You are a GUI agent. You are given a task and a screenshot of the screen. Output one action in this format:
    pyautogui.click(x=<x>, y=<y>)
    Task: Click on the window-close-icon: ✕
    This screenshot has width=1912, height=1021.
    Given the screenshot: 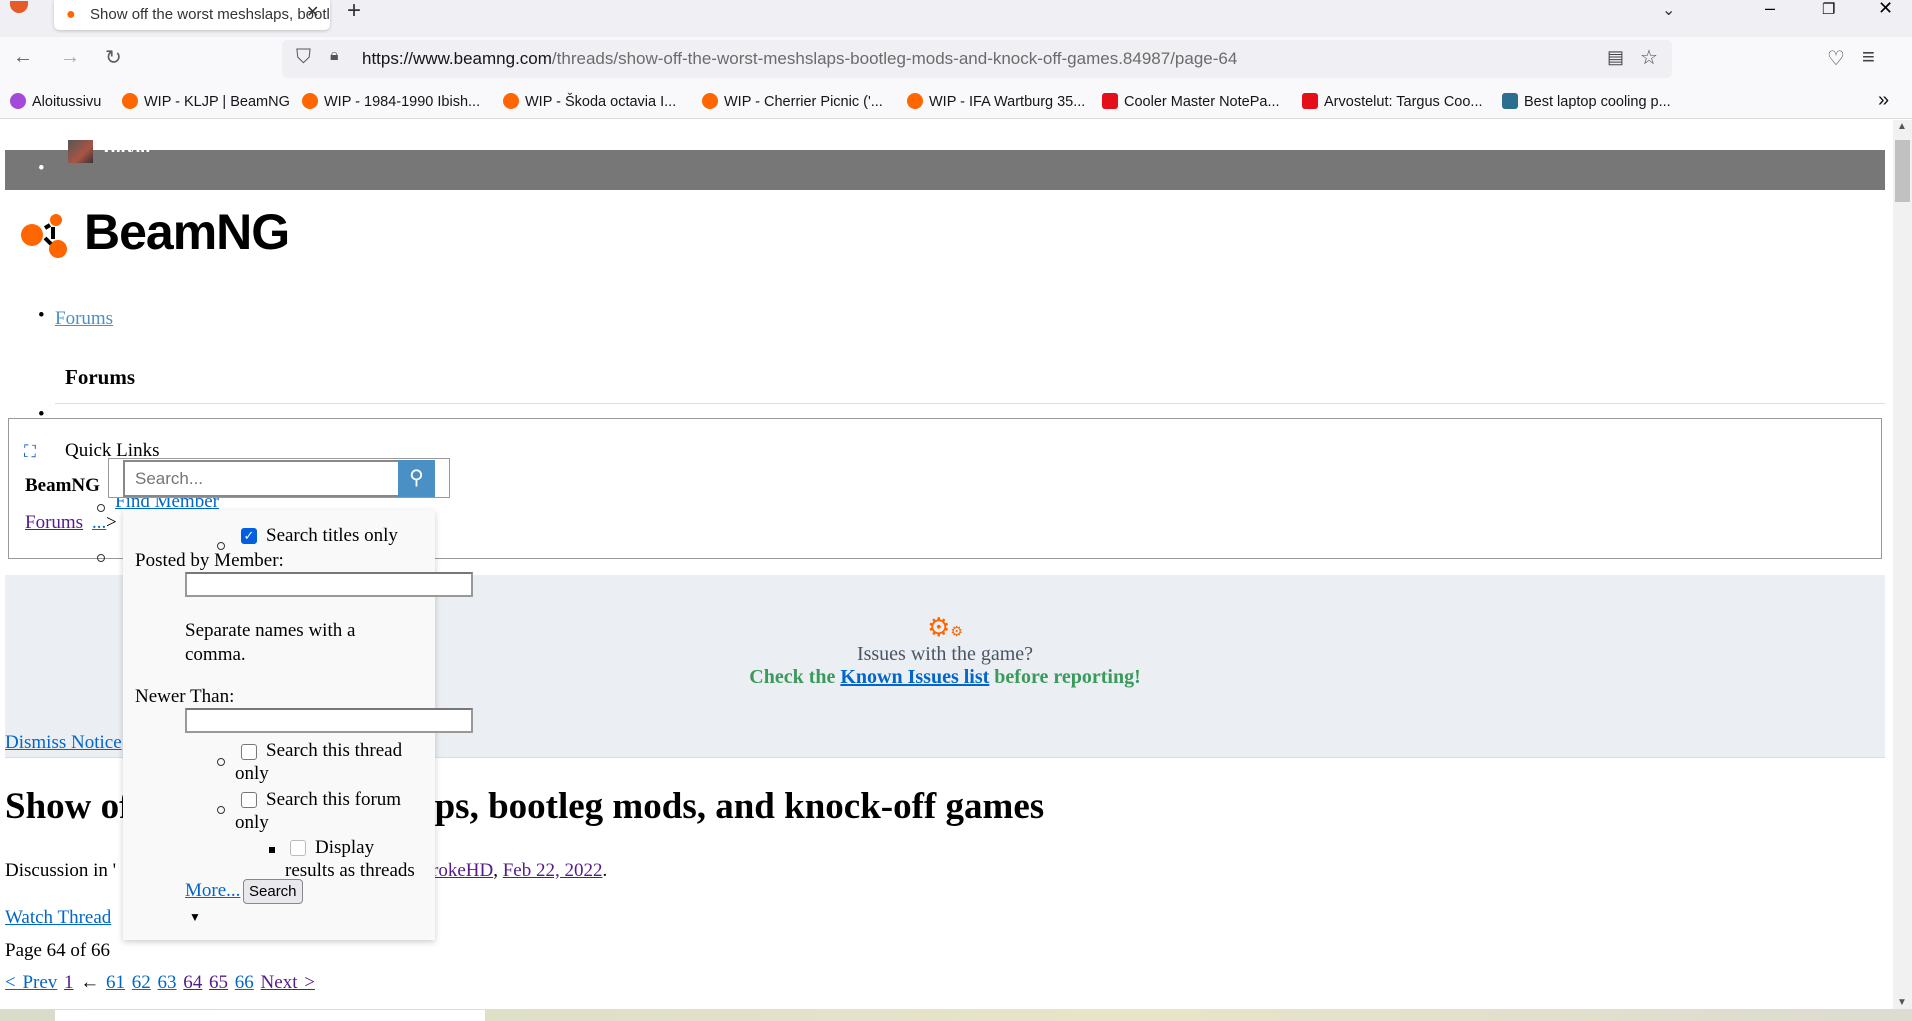 What is the action you would take?
    pyautogui.click(x=1885, y=9)
    